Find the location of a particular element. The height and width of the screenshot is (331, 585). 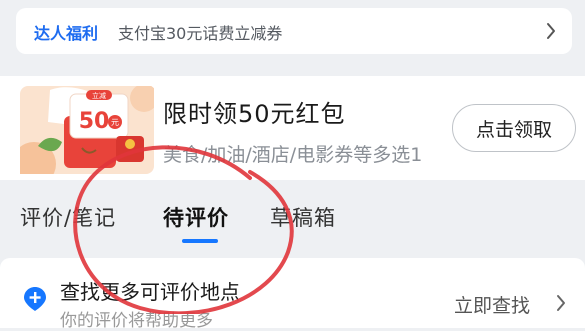

red-packet-image: 立减 50 元 is located at coordinates (87, 130).